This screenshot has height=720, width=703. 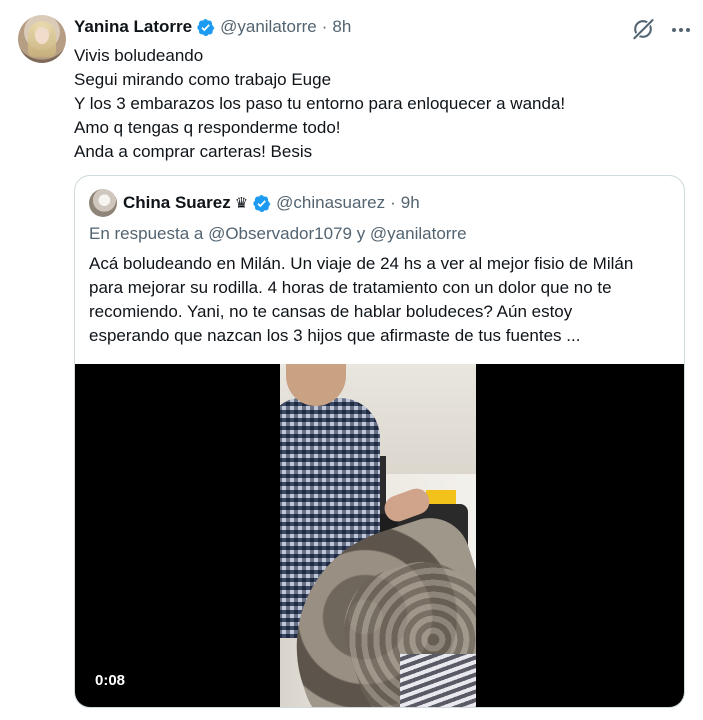 I want to click on quoted-tweet-header: China Suarez ♛ @chinasuarez · 9h, so click(x=254, y=203).